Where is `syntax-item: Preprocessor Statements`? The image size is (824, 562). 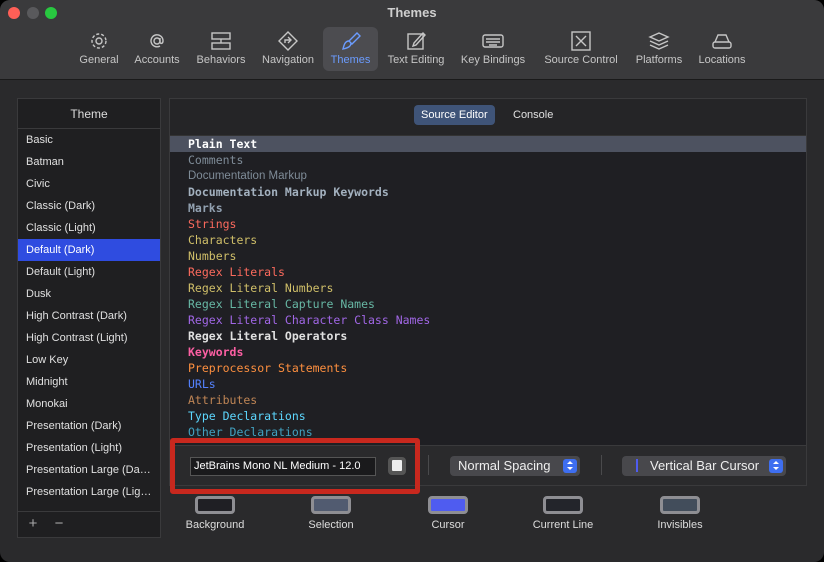
syntax-item: Preprocessor Statements is located at coordinates (488, 368).